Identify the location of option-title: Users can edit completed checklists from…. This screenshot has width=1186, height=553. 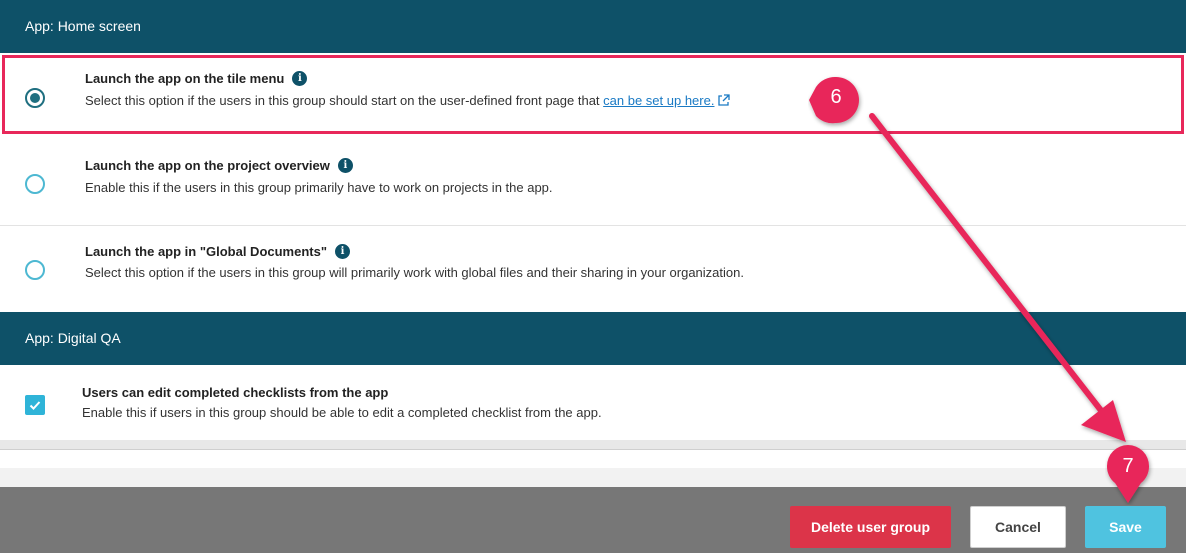
(235, 392).